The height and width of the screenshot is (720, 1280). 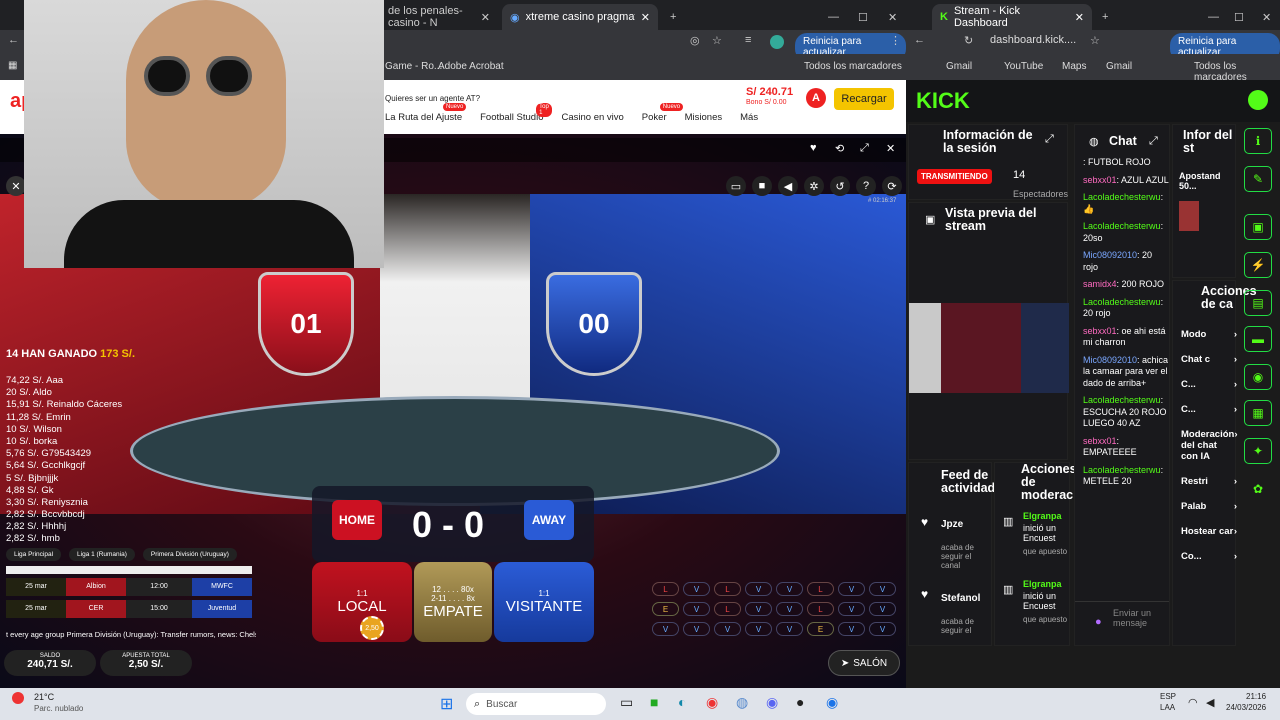 I want to click on weather-icon, so click(x=18, y=698).